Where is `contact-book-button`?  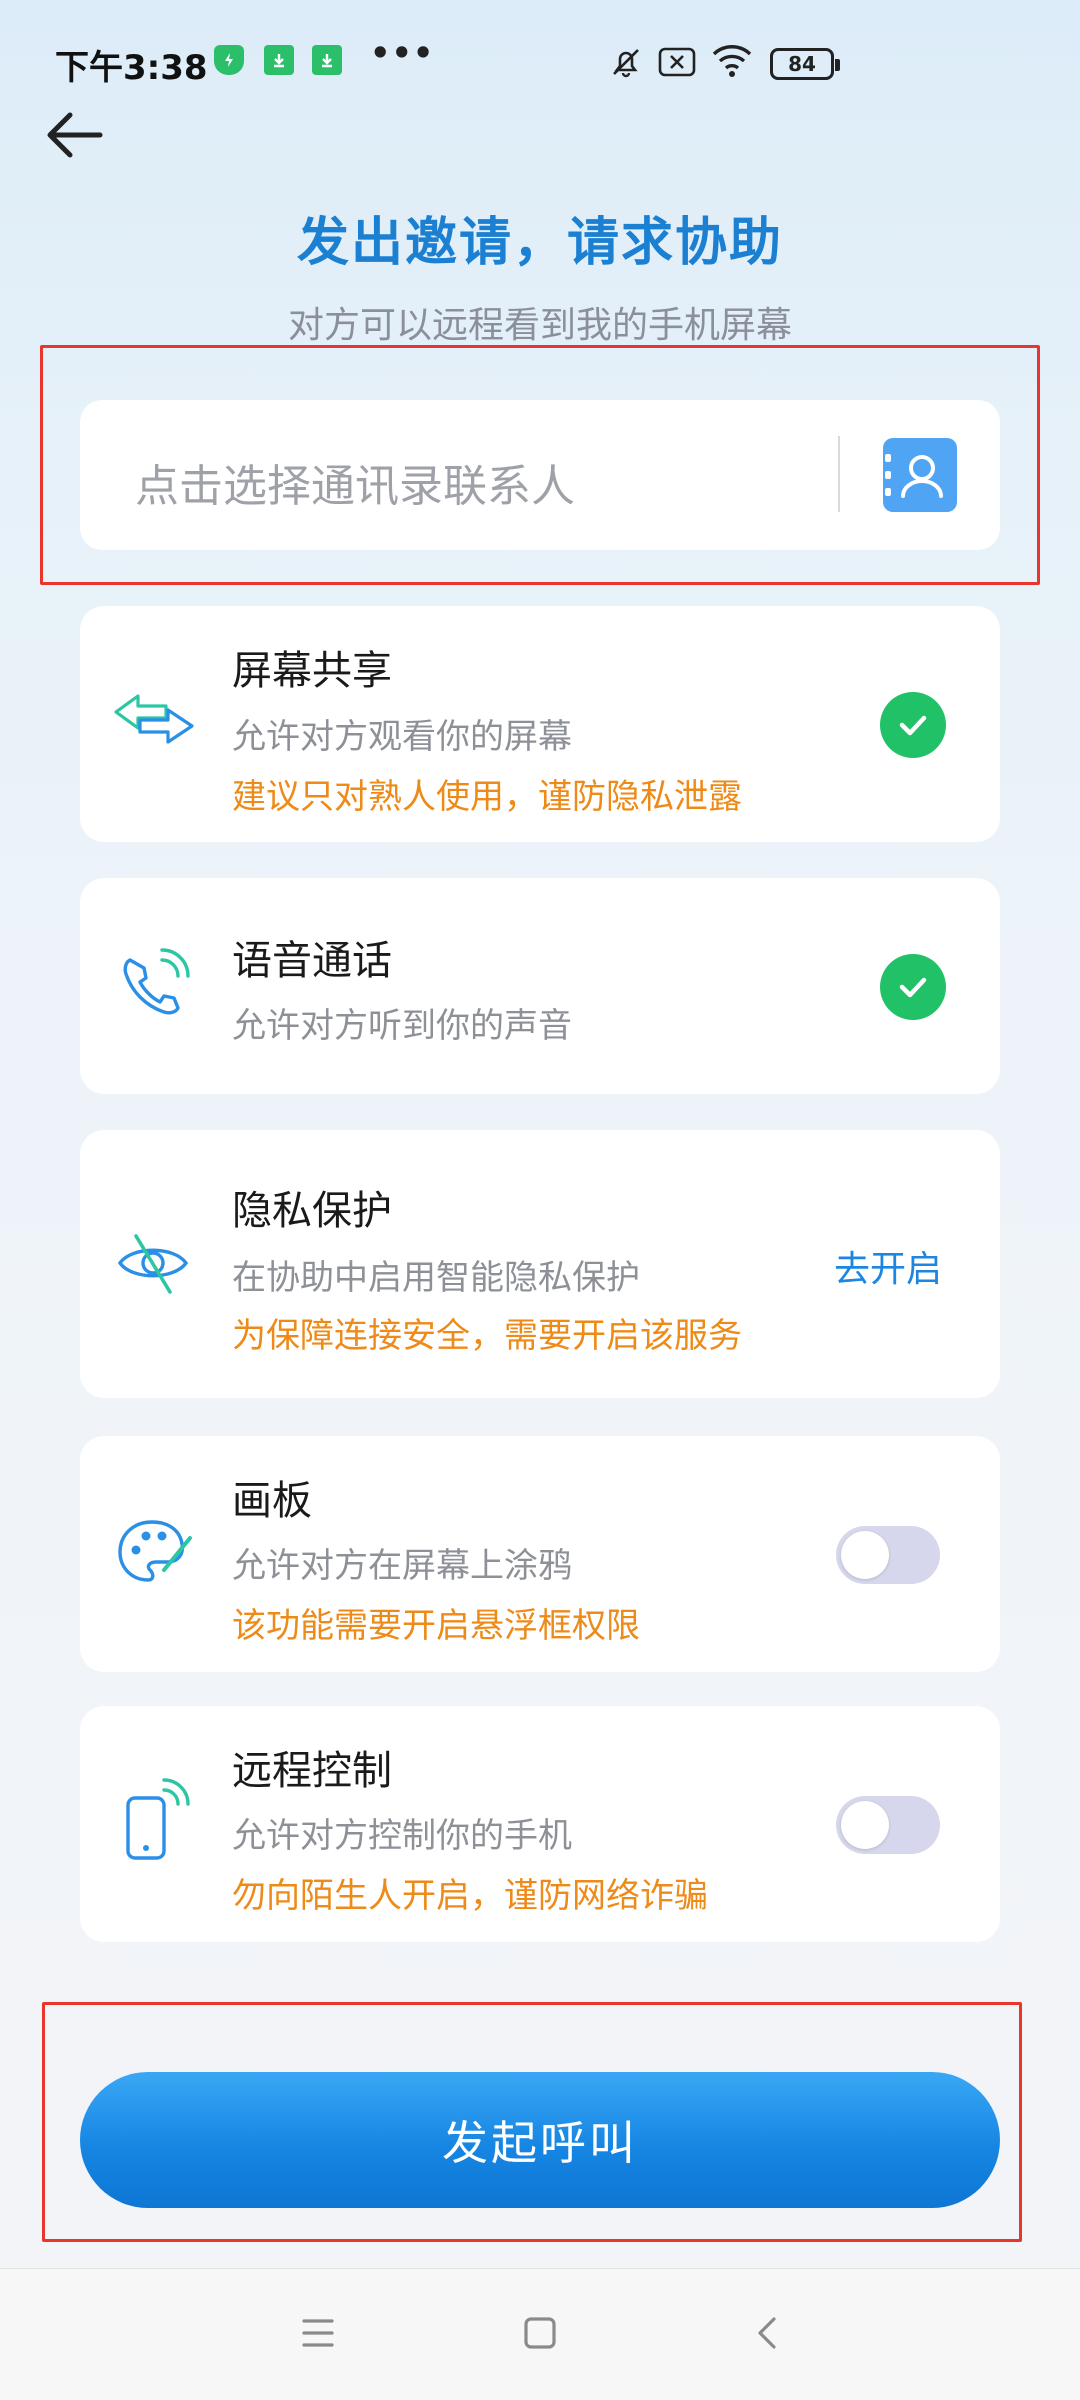
contact-book-button is located at coordinates (920, 475).